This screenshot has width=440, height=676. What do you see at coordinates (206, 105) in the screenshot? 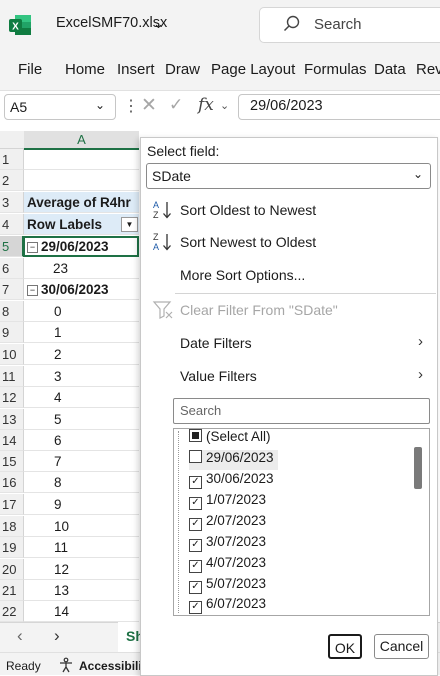
I see `insert-function-button: fx` at bounding box center [206, 105].